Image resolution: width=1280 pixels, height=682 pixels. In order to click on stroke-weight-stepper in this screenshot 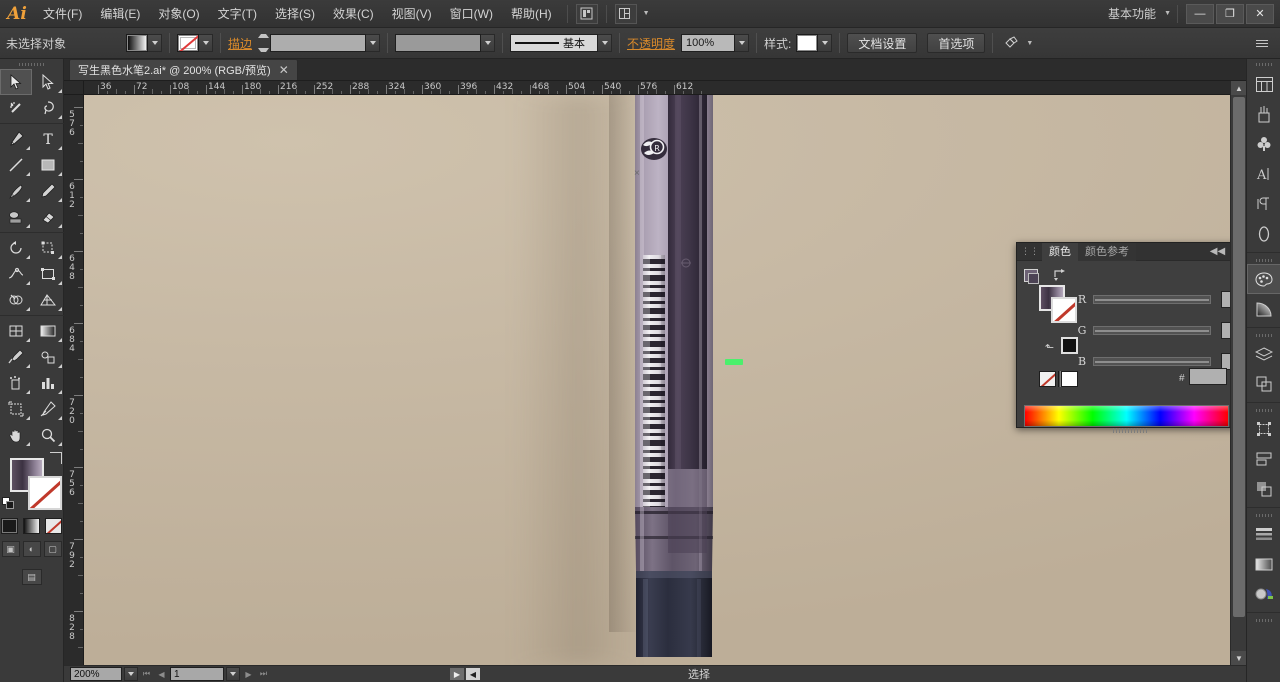, I will do `click(264, 43)`.